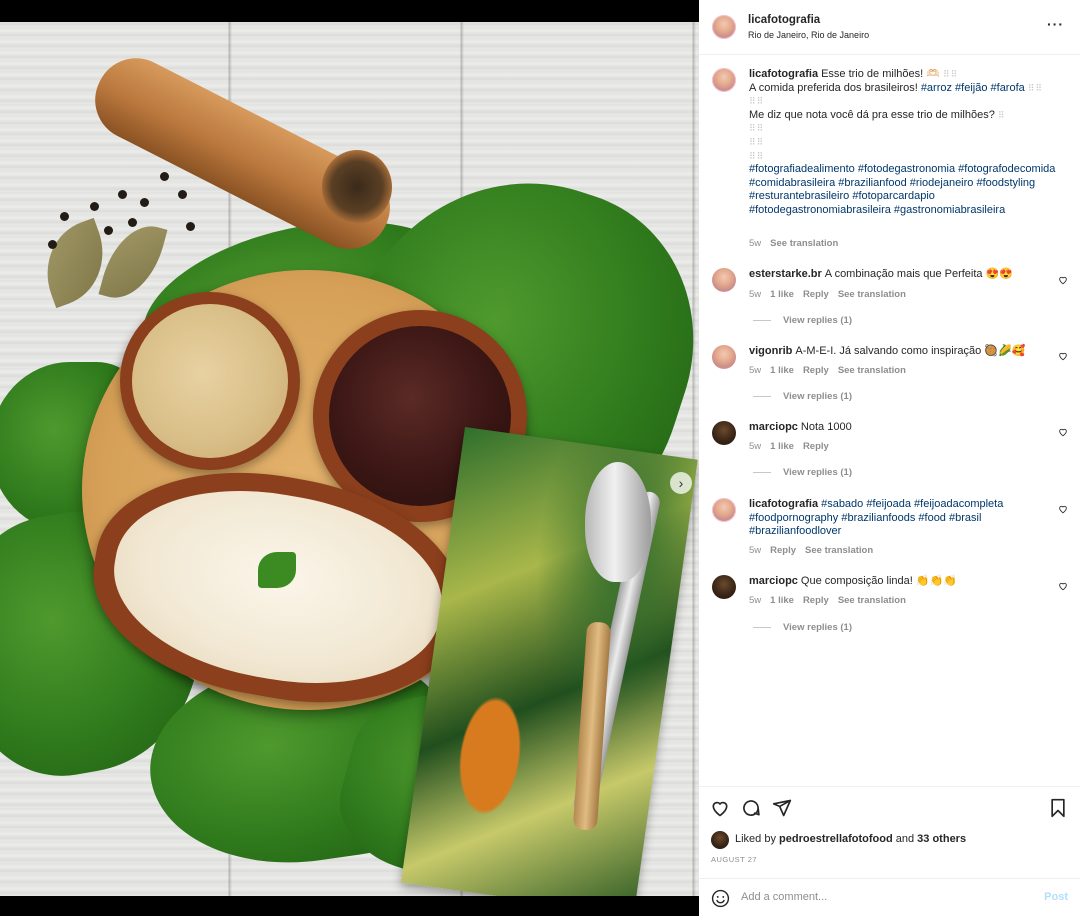 The image size is (1080, 916). Describe the element at coordinates (770, 351) in the screenshot. I see `comment-username: vigonrib` at that location.